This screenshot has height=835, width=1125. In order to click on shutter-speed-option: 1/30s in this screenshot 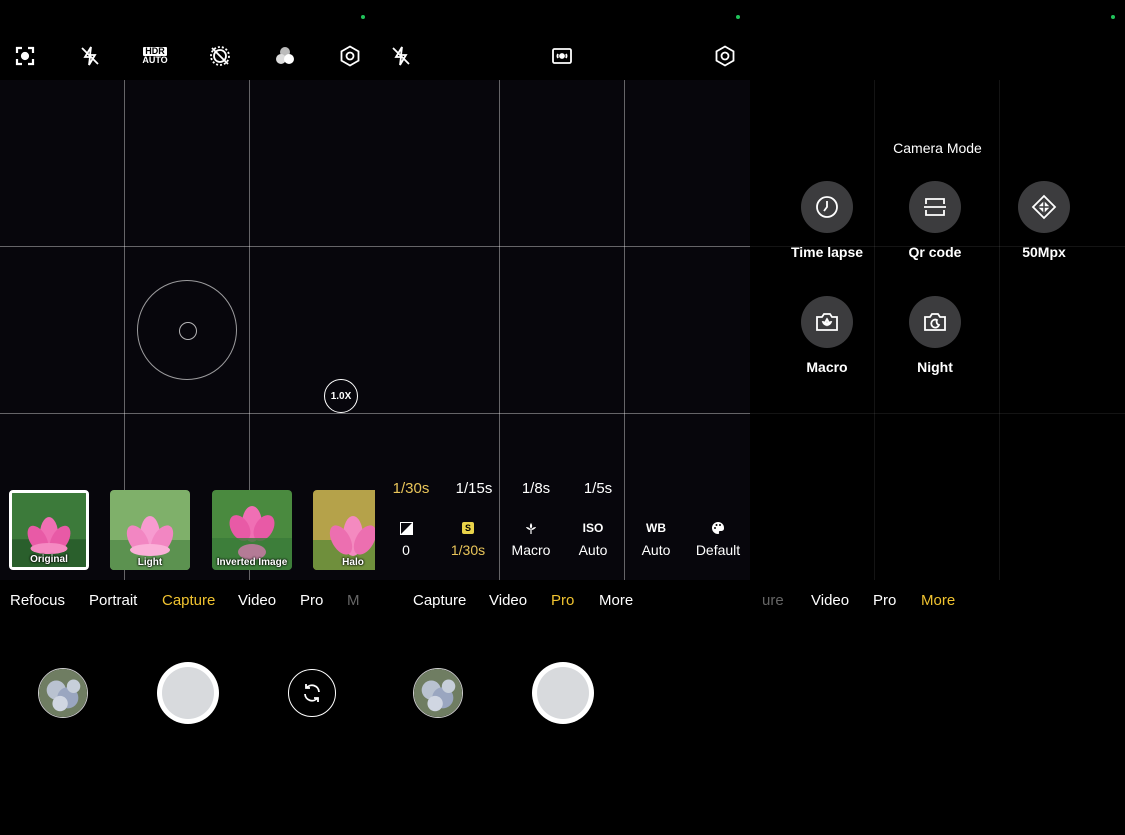, I will do `click(411, 488)`.